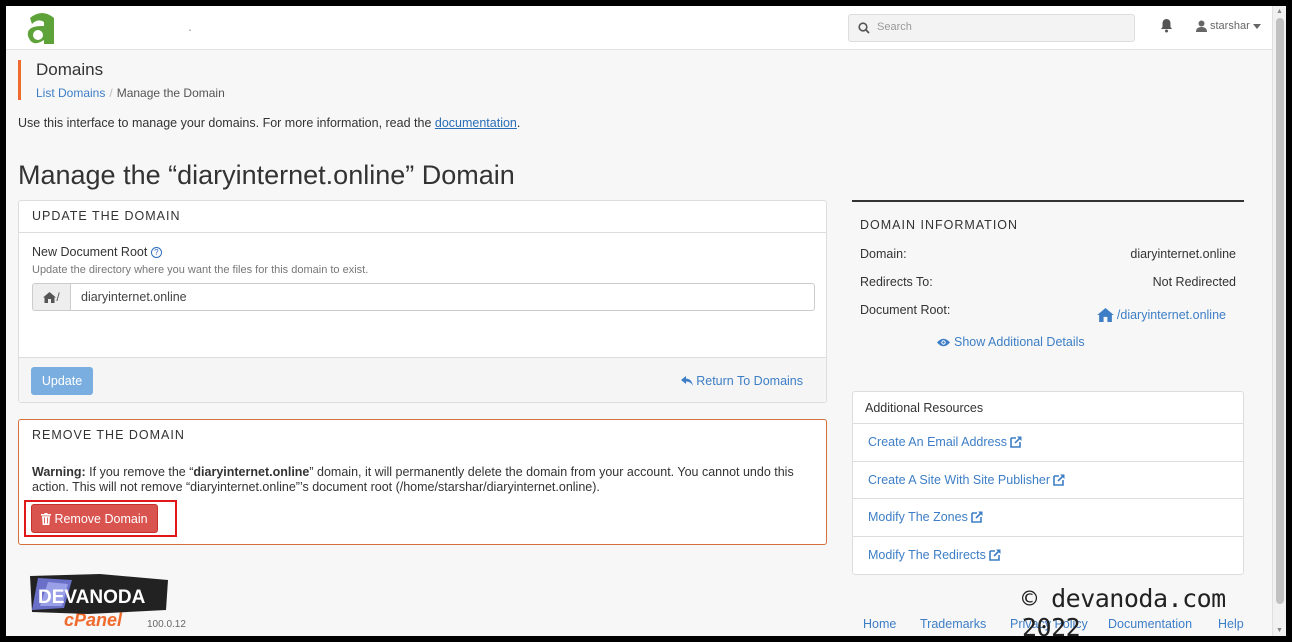  I want to click on resource-create-email: Create An Email Address, so click(1048, 443).